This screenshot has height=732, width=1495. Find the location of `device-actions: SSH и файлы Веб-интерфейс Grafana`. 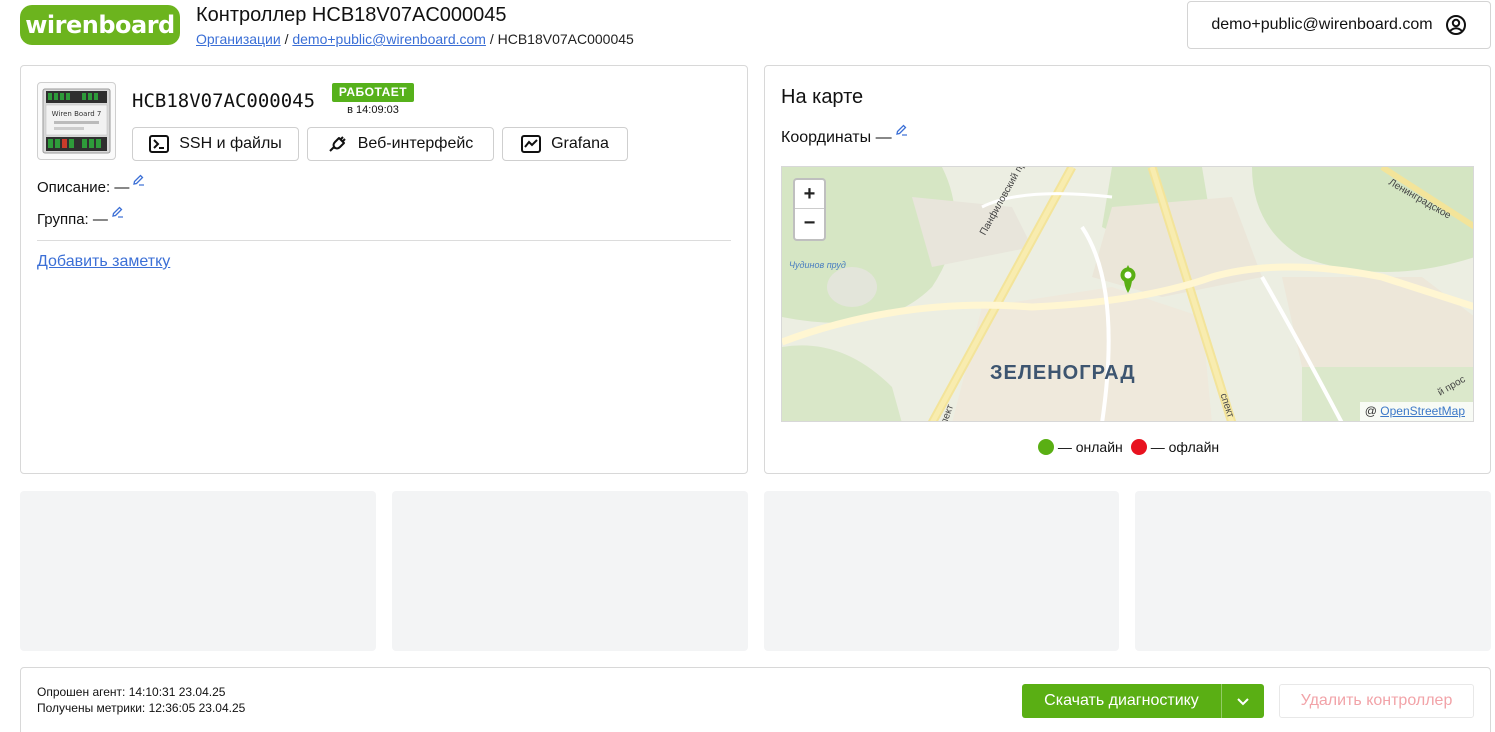

device-actions: SSH и файлы Веб-интерфейс Grafana is located at coordinates (380, 144).